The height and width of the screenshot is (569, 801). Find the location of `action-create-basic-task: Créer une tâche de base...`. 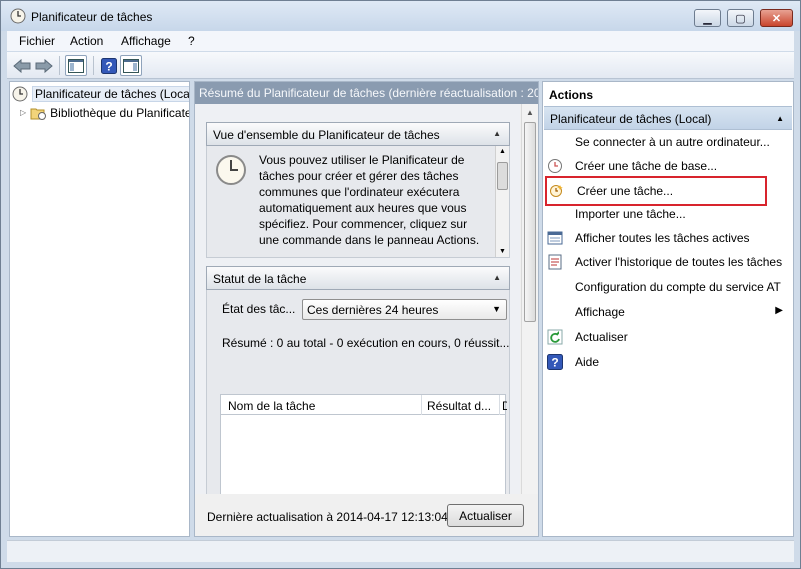

action-create-basic-task: Créer une tâche de base... is located at coordinates (668, 166).